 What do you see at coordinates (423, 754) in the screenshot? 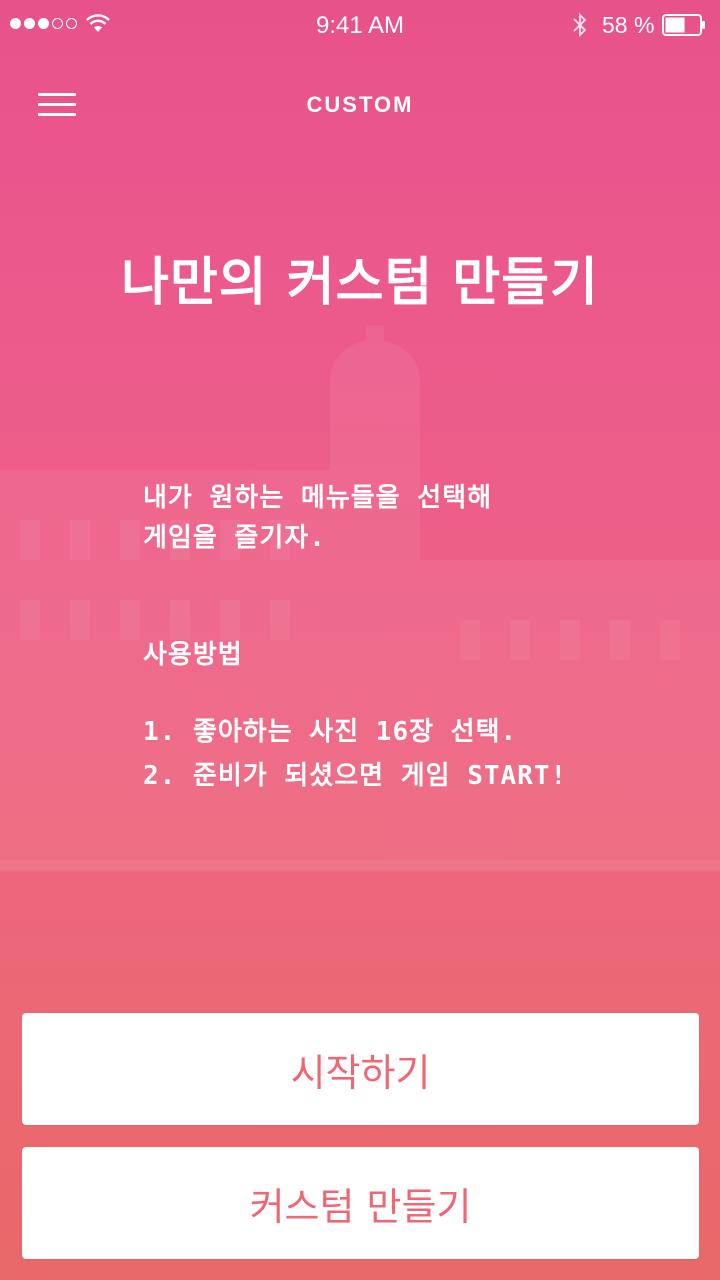
I see `how-to-steps: 1. 좋아하는 사진 16장 선택. 2. 준비가 되셨으면 게임 START!` at bounding box center [423, 754].